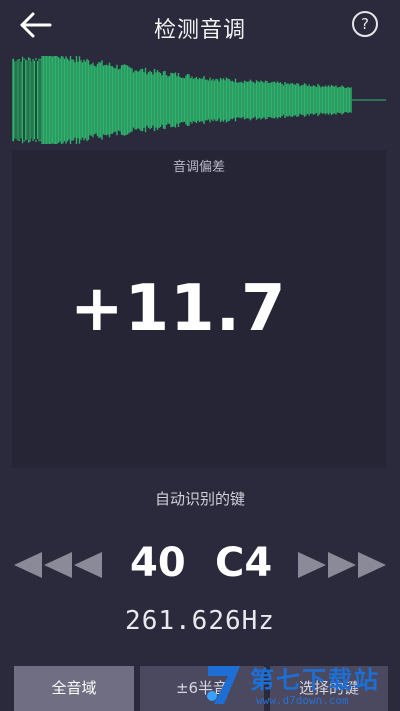 This screenshot has width=400, height=711. I want to click on pitch-deviation-value: +11.7, so click(178, 309).